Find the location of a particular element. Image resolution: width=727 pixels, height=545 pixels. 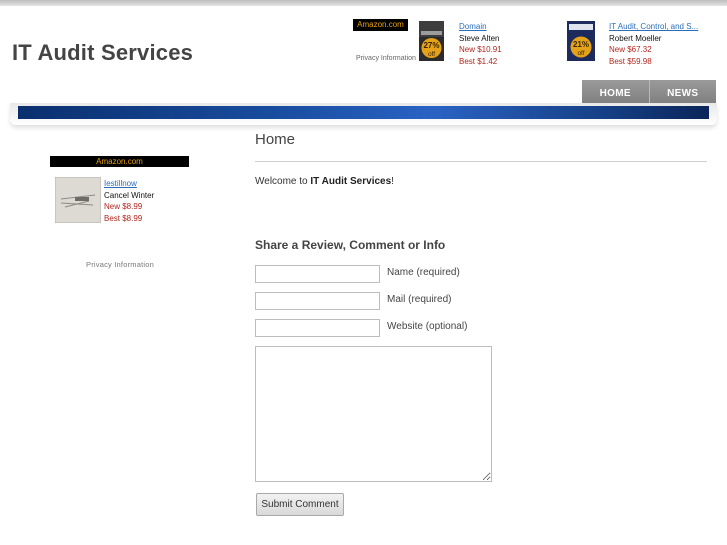

sidebar-product-new-price: New $8.99 is located at coordinates (123, 206).